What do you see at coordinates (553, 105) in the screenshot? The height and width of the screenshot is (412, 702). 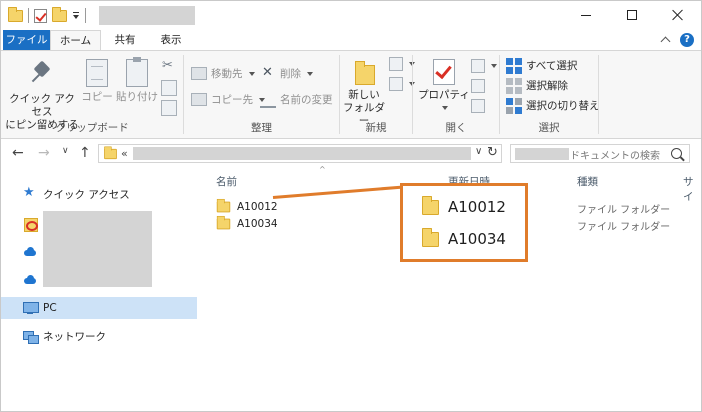 I see `invert-selection-button: 選択の切り替え` at bounding box center [553, 105].